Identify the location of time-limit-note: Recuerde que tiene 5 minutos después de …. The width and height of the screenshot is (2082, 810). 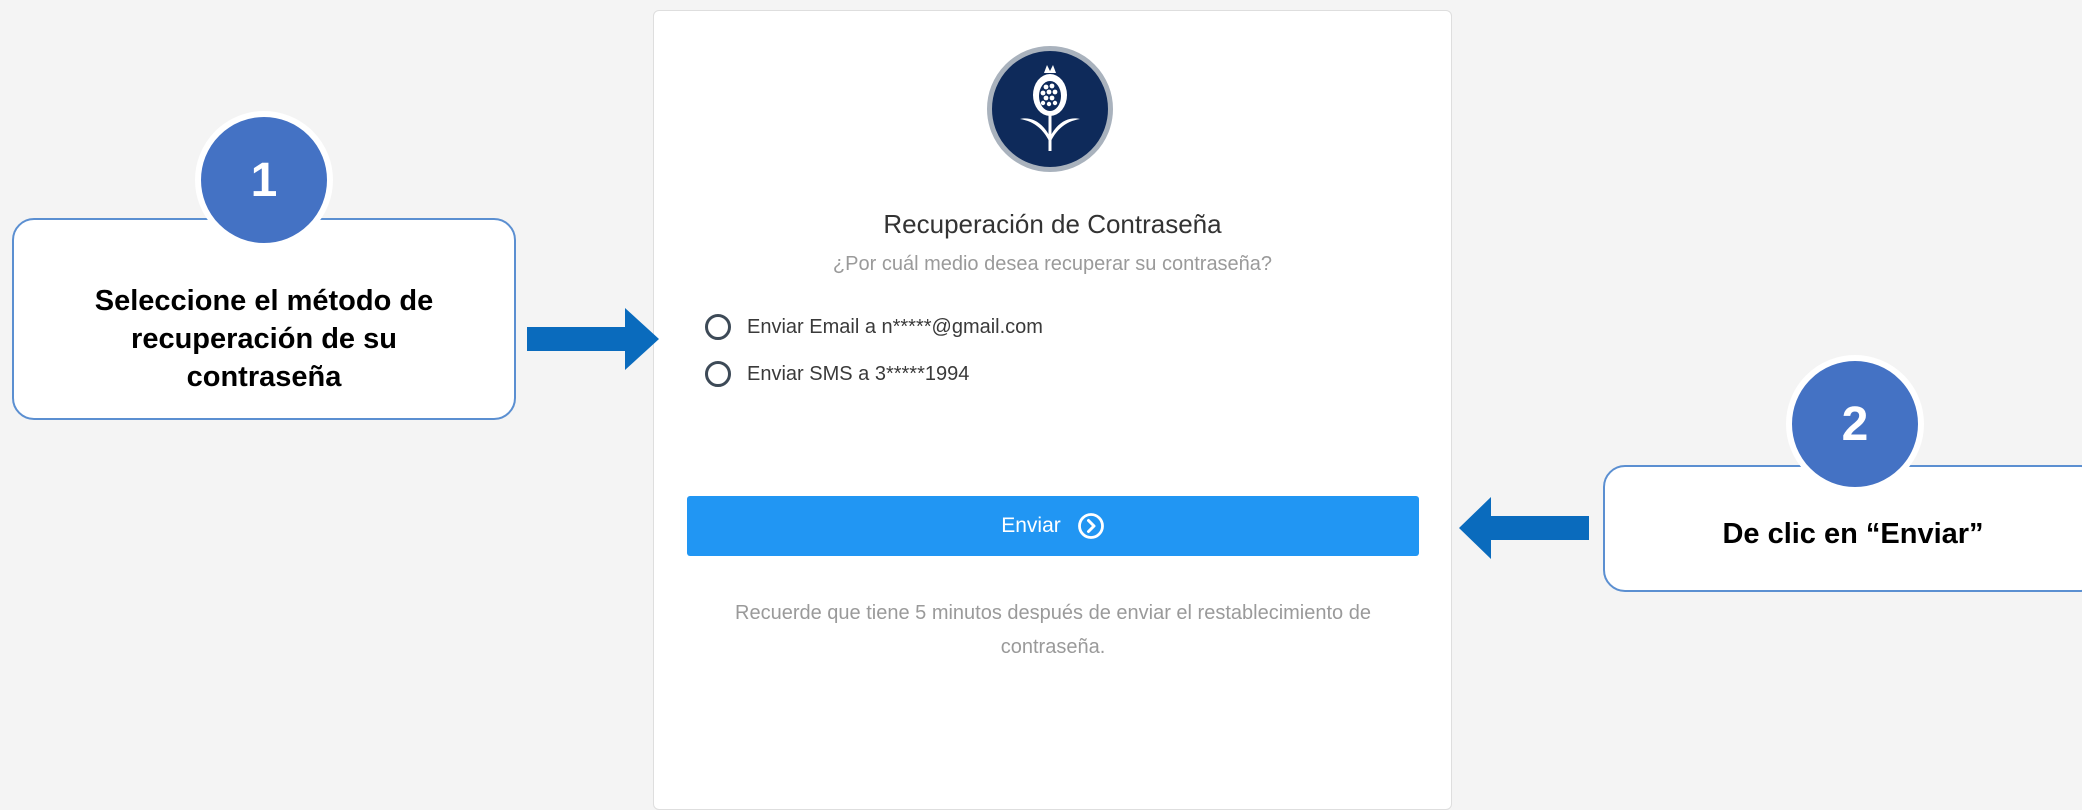
(1053, 630).